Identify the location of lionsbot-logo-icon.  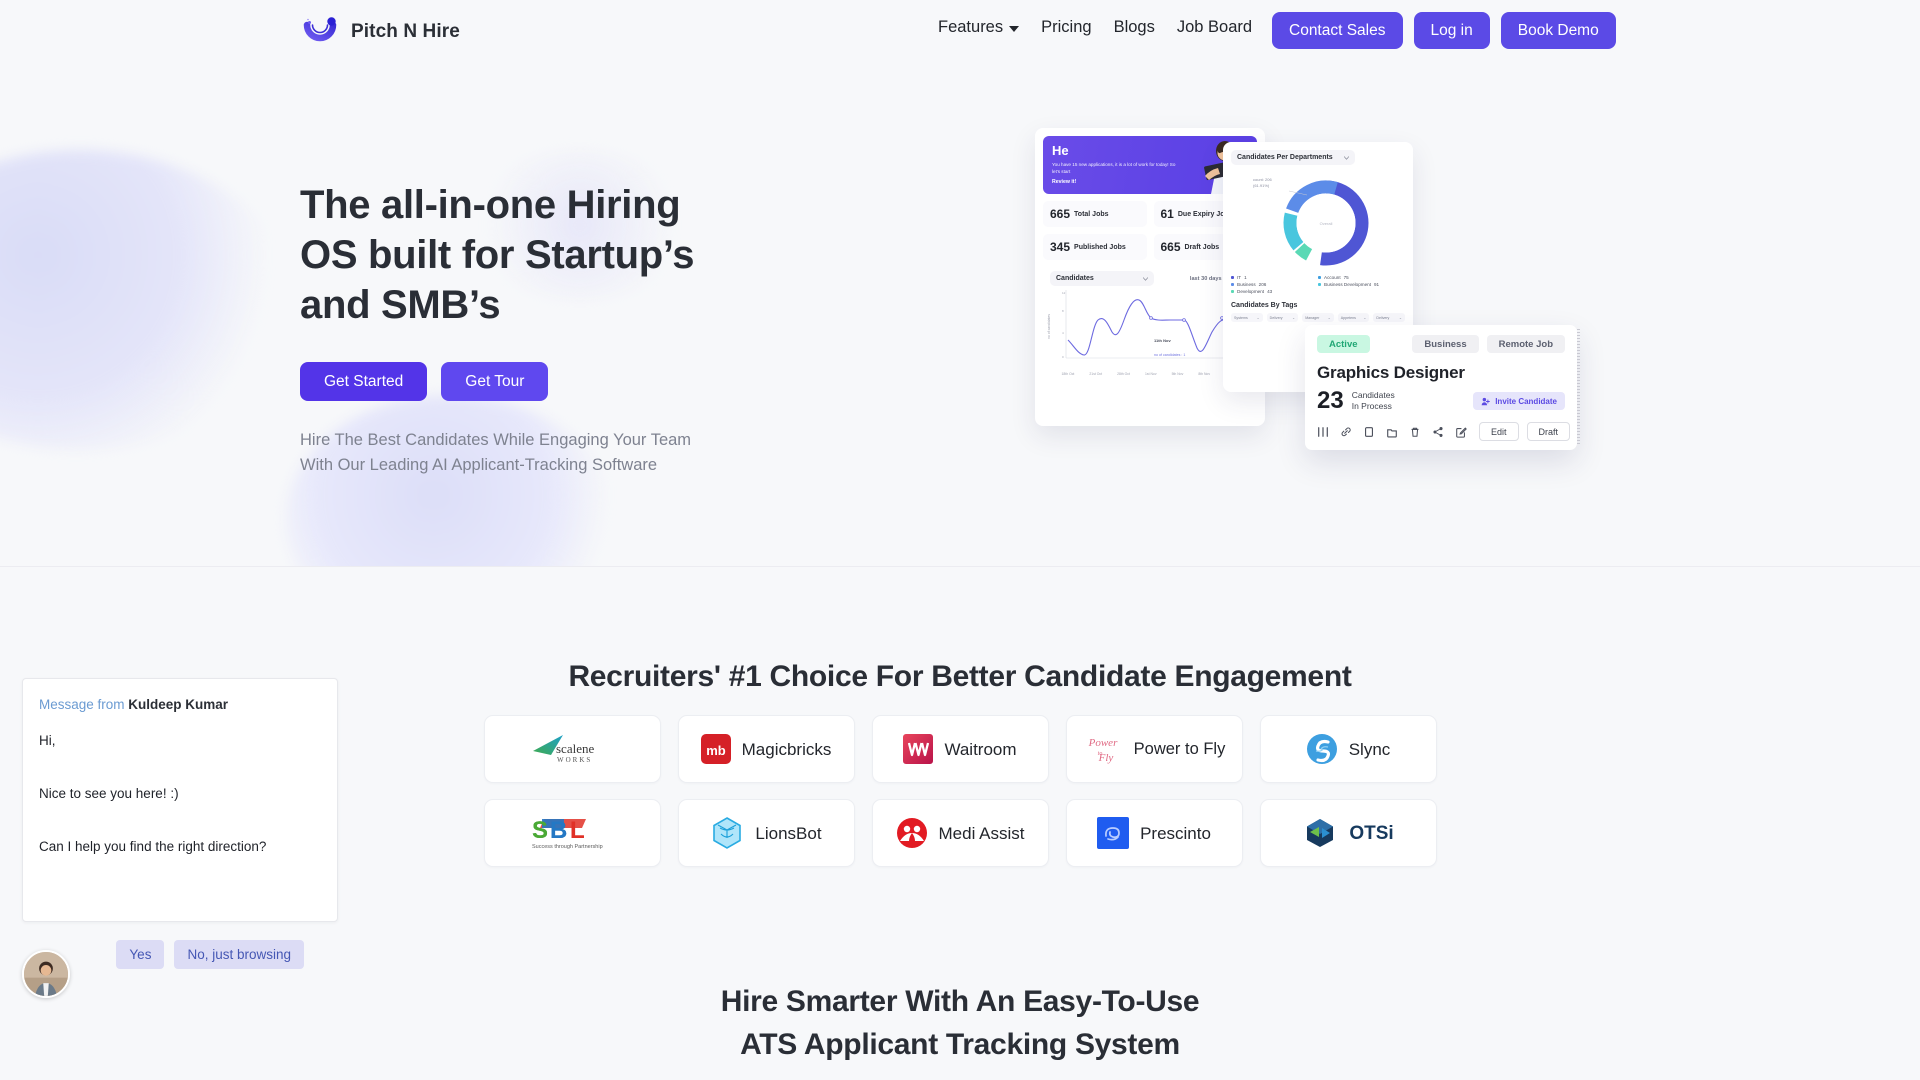
(727, 833).